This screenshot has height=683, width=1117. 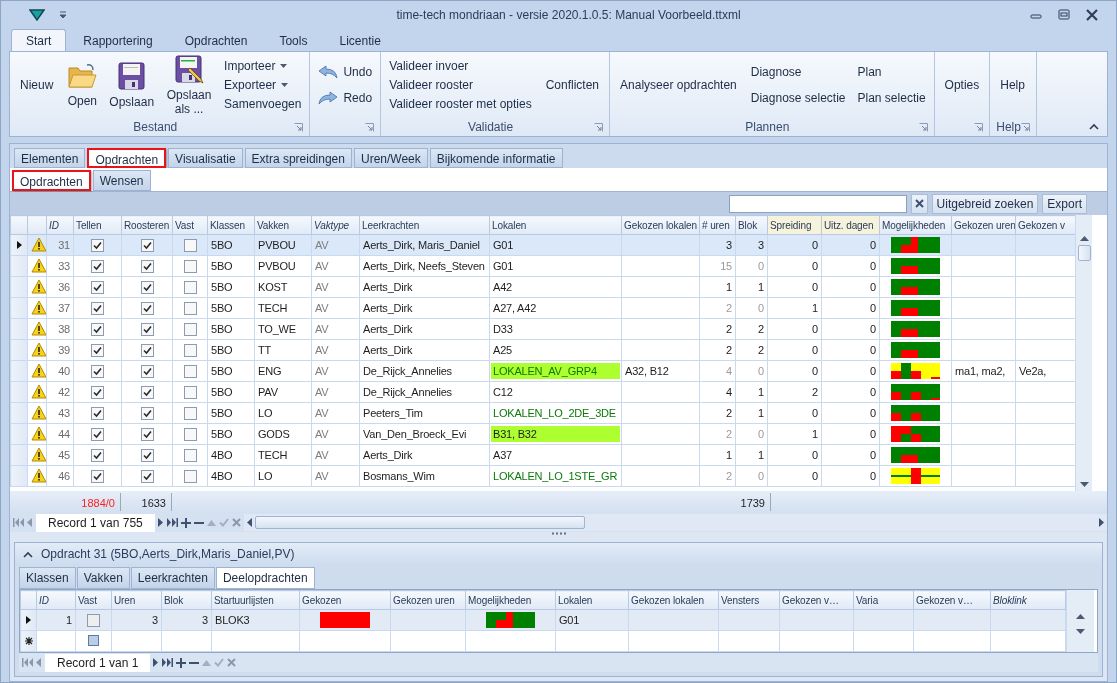 What do you see at coordinates (1092, 15) in the screenshot?
I see `close-icon` at bounding box center [1092, 15].